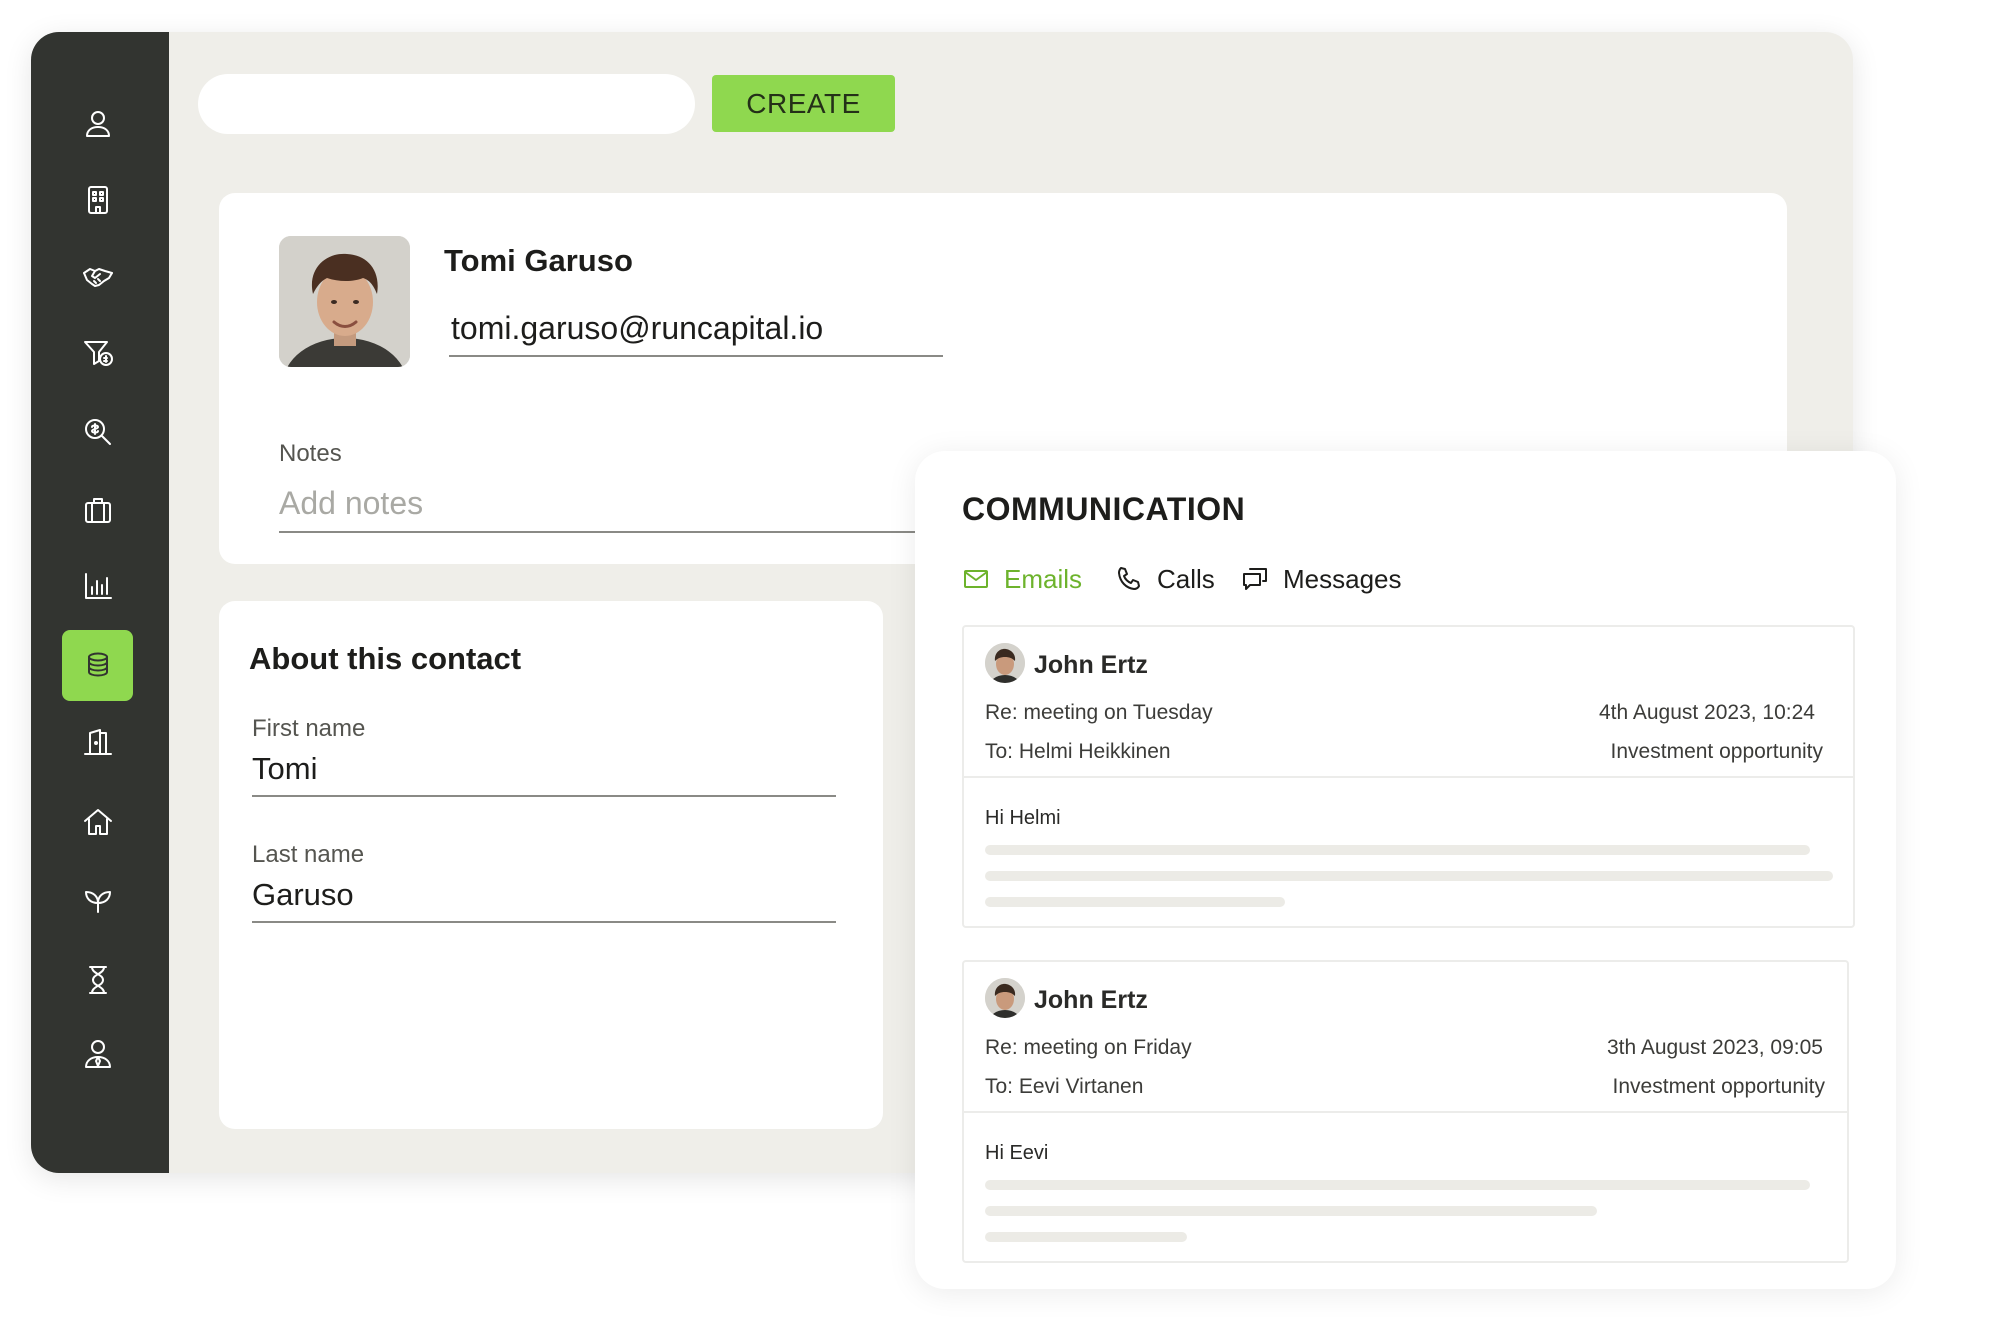 The height and width of the screenshot is (1320, 2000). Describe the element at coordinates (1017, 1153) in the screenshot. I see `email-greeting: Hi Eevi` at that location.